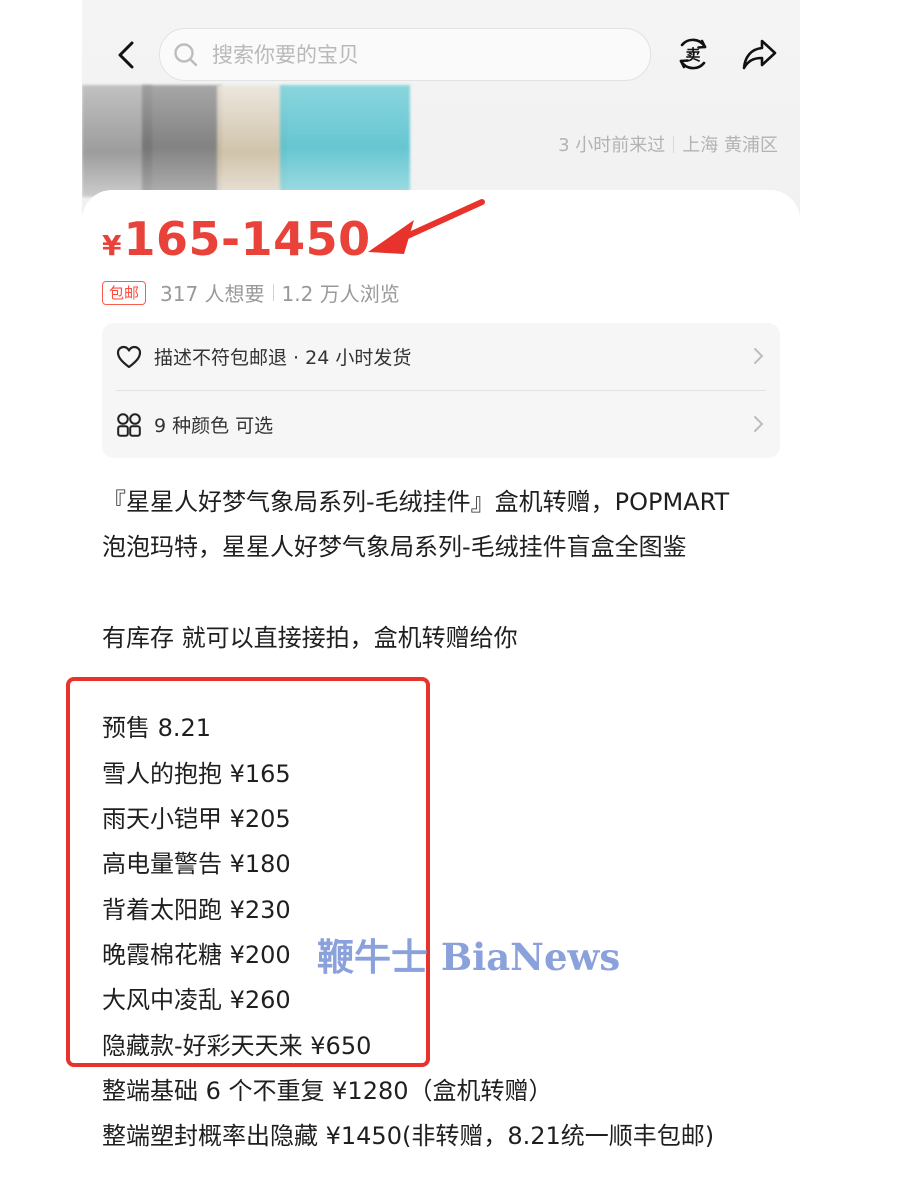 The height and width of the screenshot is (1186, 904). Describe the element at coordinates (247, 239) in the screenshot. I see `price-range: 165-1450` at that location.